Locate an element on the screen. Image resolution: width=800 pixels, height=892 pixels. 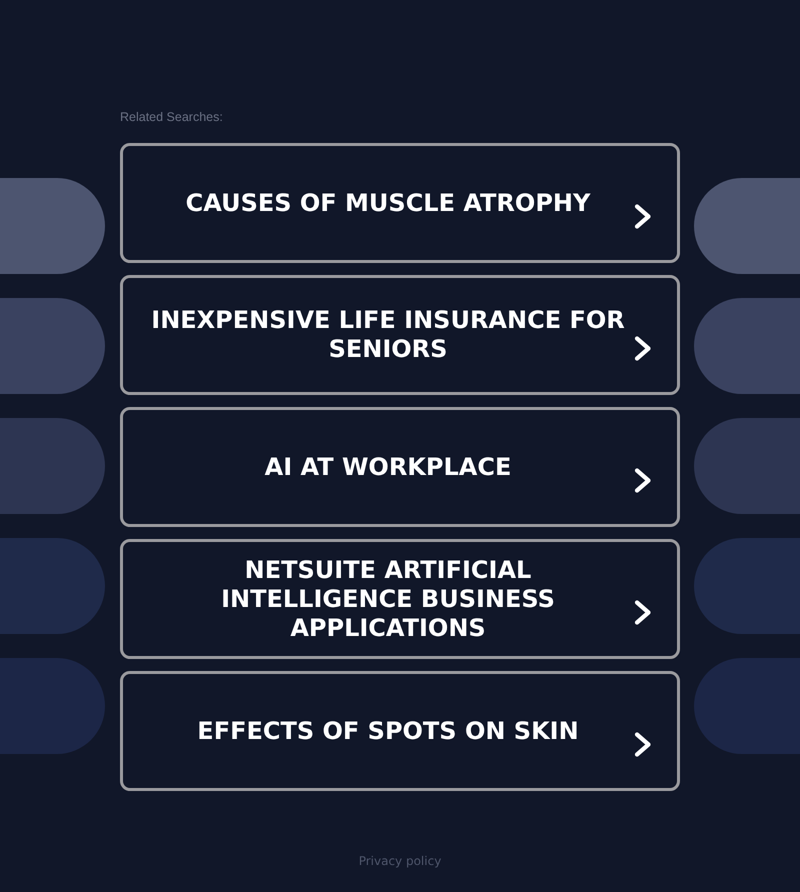
search-link: EFFECTS OF SPOTS ON SKIN is located at coordinates (400, 731).